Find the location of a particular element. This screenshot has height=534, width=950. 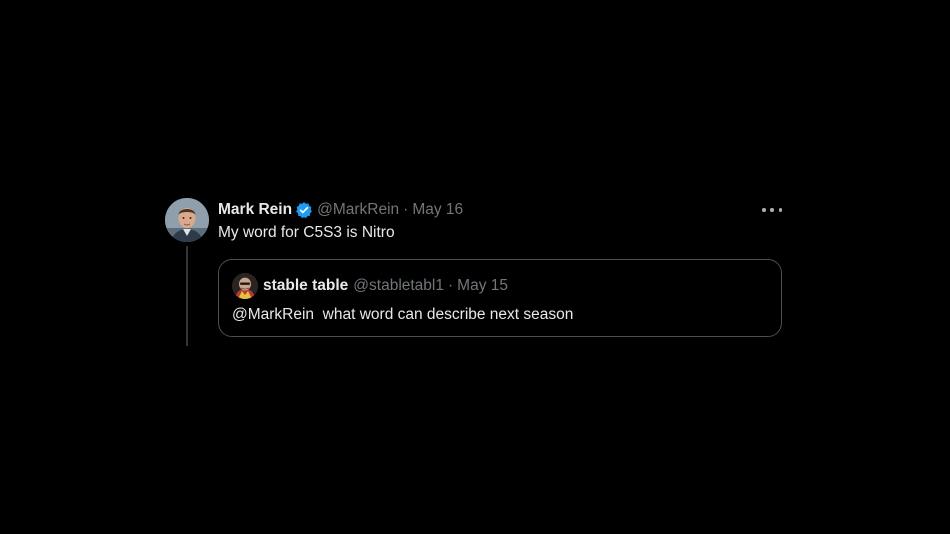

verified-badge-icon is located at coordinates (304, 210).